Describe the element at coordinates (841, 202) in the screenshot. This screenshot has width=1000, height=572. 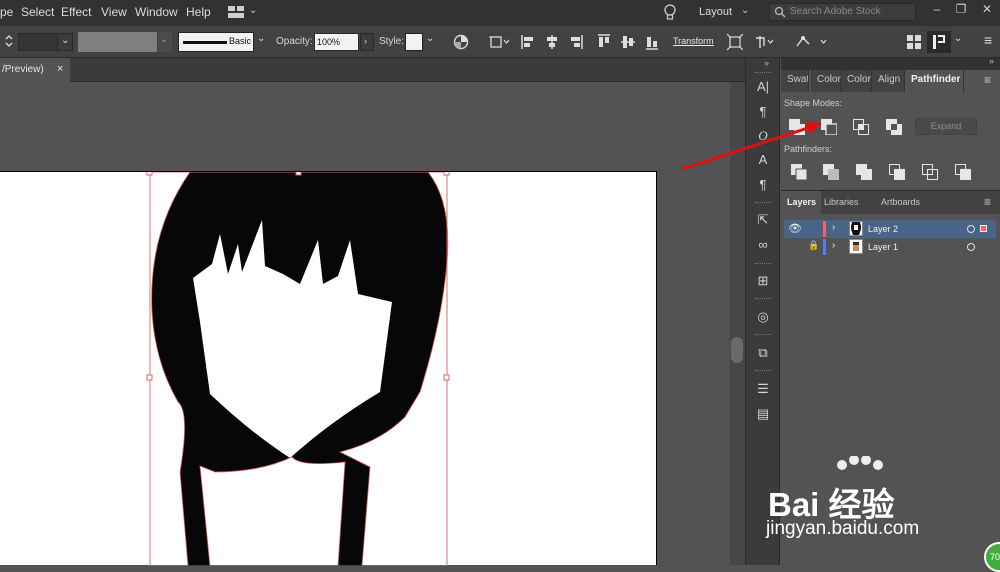
I see `tab-libraries: Libraries` at that location.